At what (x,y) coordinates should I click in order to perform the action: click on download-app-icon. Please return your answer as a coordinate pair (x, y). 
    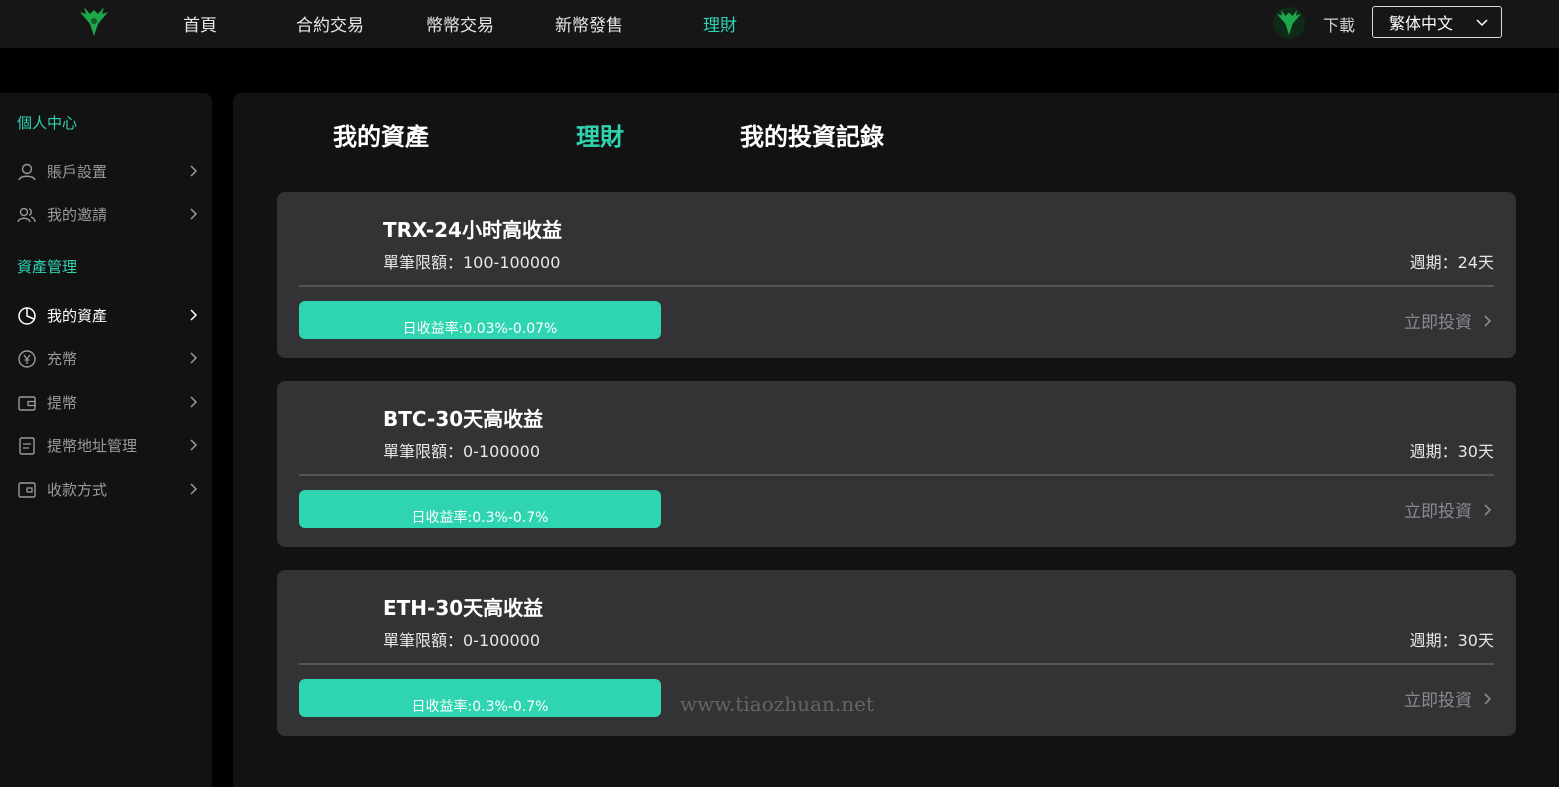
    Looking at the image, I should click on (1289, 23).